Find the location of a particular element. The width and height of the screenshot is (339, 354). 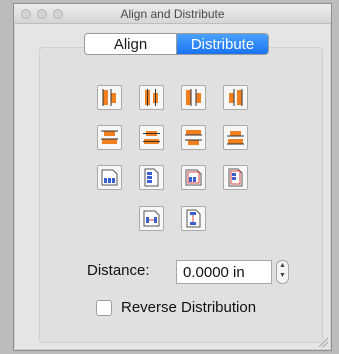

distribute-horizontal-centers-button is located at coordinates (151, 97).